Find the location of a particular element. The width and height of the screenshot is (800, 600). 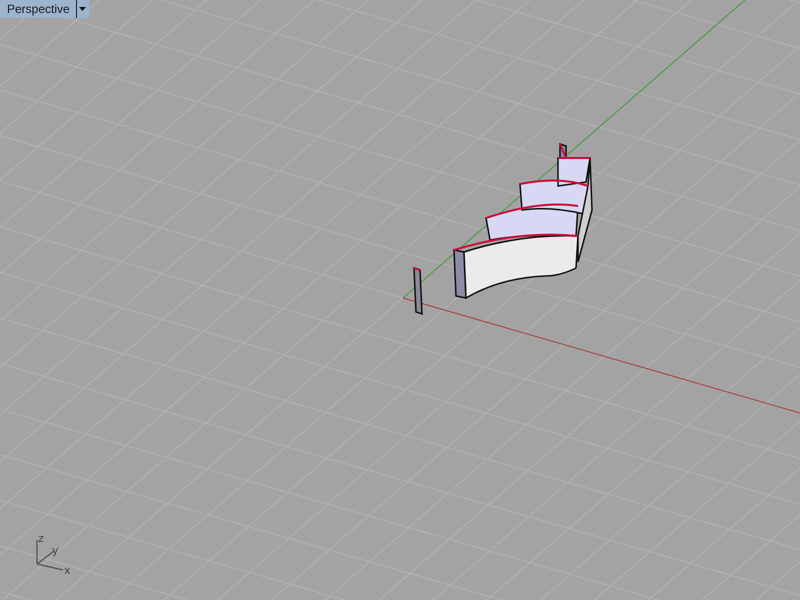

viewport-menu-button is located at coordinates (82, 9).